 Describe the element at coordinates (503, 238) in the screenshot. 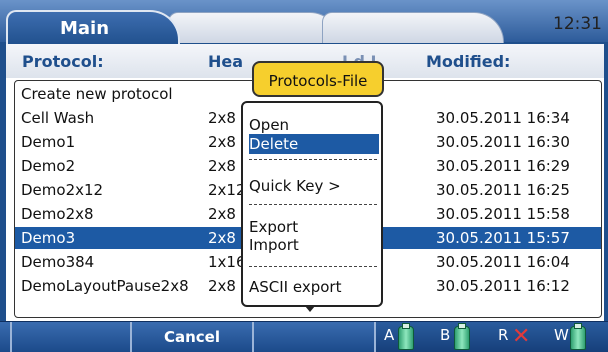

I see `protocol-modified: 30.05.2011 15:57` at that location.